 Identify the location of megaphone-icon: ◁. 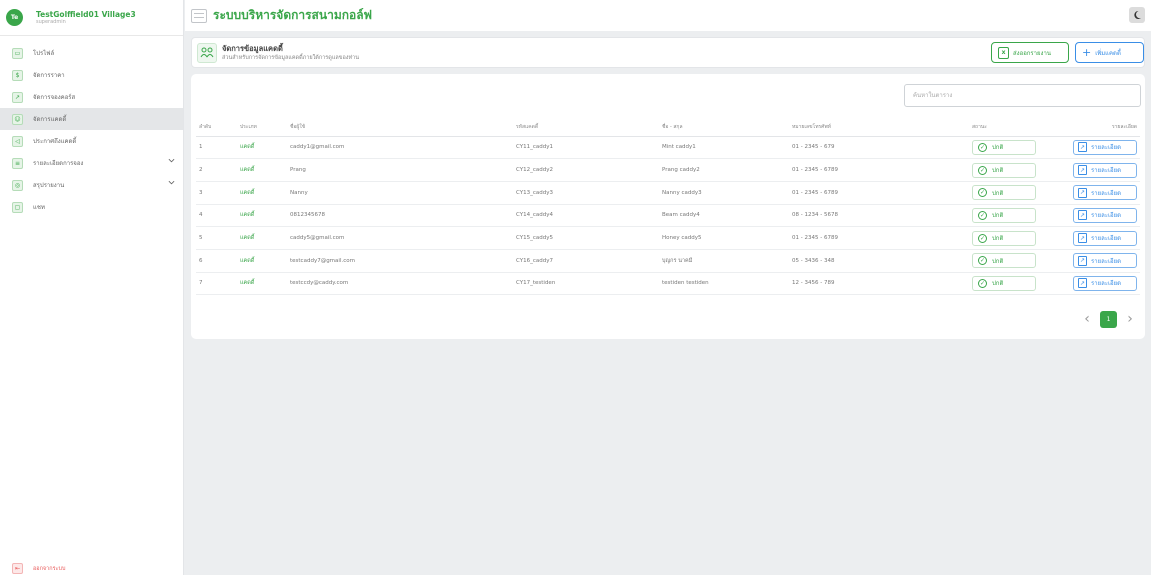
(17, 141).